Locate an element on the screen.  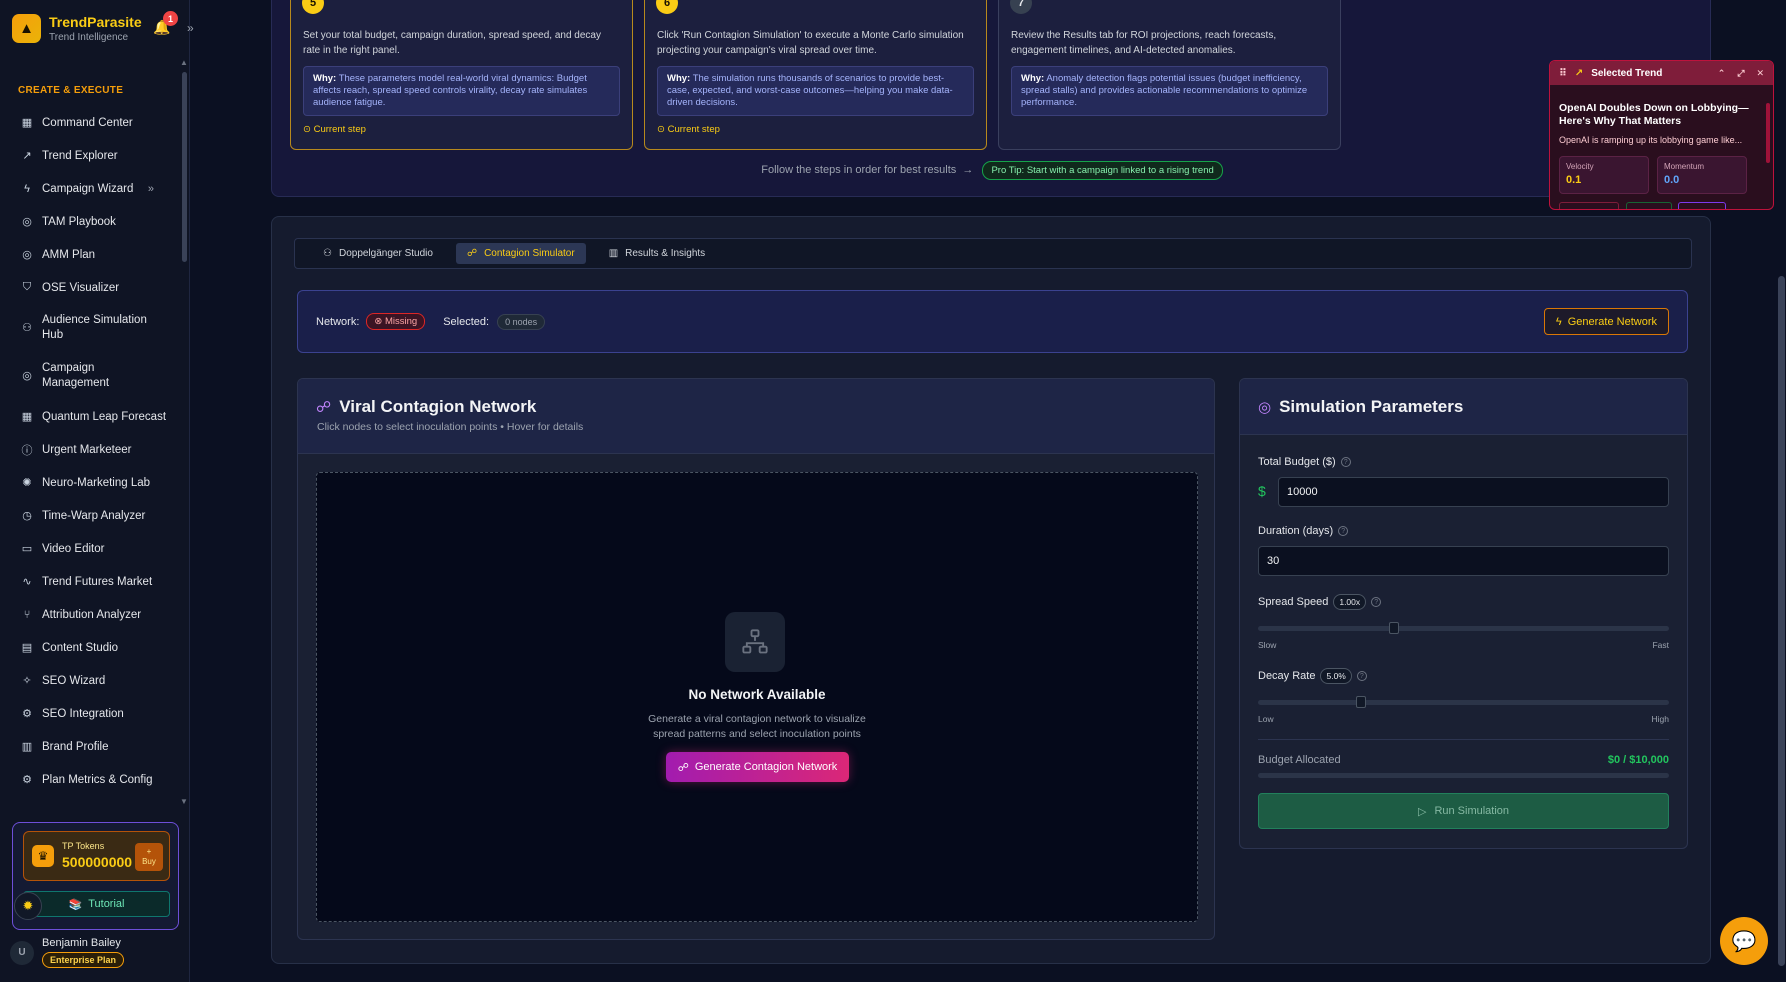
minimize-icon: ⌃ is located at coordinates (1722, 73).